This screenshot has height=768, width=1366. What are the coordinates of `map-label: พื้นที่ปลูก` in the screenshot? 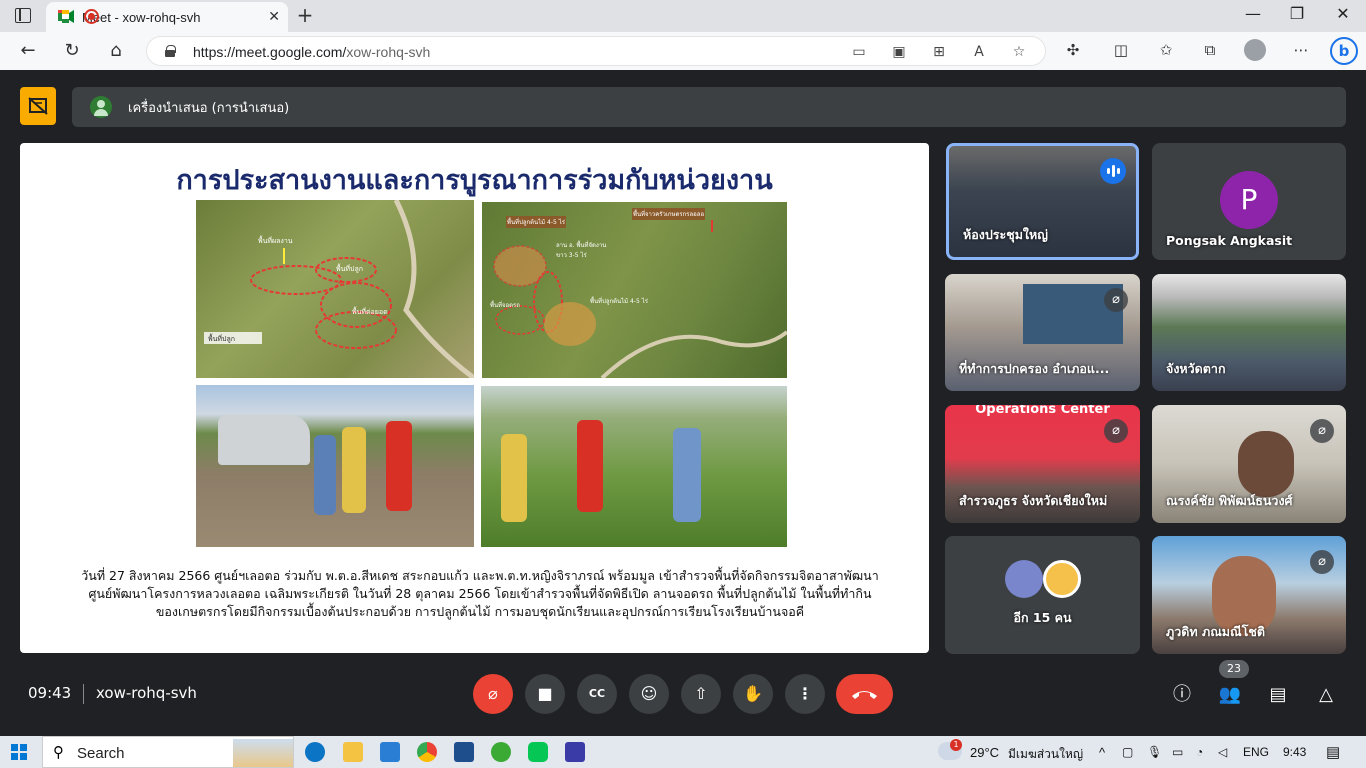 It's located at (349, 269).